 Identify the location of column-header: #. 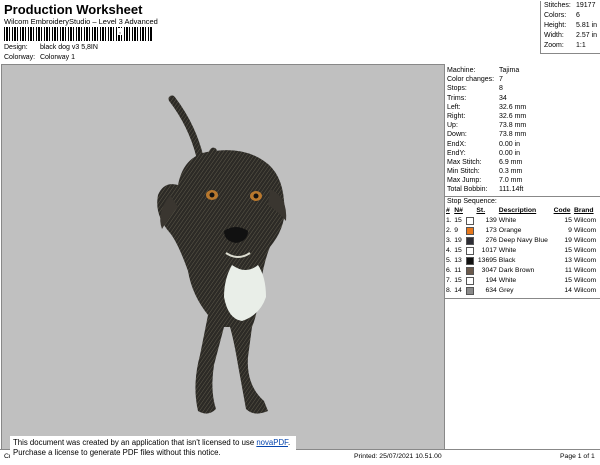
(448, 211).